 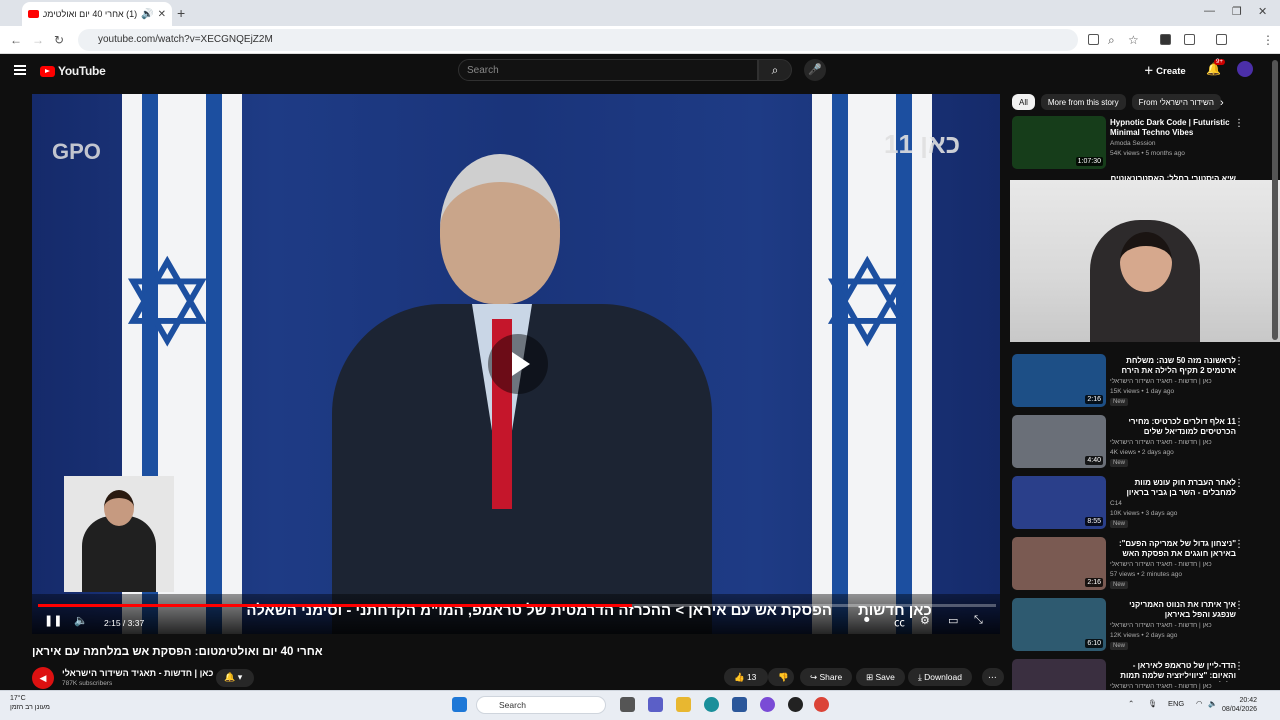 What do you see at coordinates (867, 620) in the screenshot?
I see `autoplay-toggle-icon: ⏺` at bounding box center [867, 620].